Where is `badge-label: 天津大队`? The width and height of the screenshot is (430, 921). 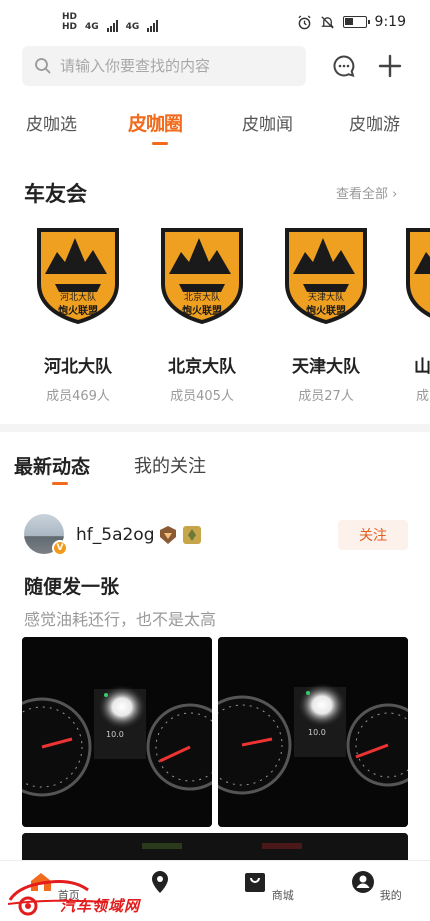
badge-label: 天津大队 is located at coordinates (326, 297).